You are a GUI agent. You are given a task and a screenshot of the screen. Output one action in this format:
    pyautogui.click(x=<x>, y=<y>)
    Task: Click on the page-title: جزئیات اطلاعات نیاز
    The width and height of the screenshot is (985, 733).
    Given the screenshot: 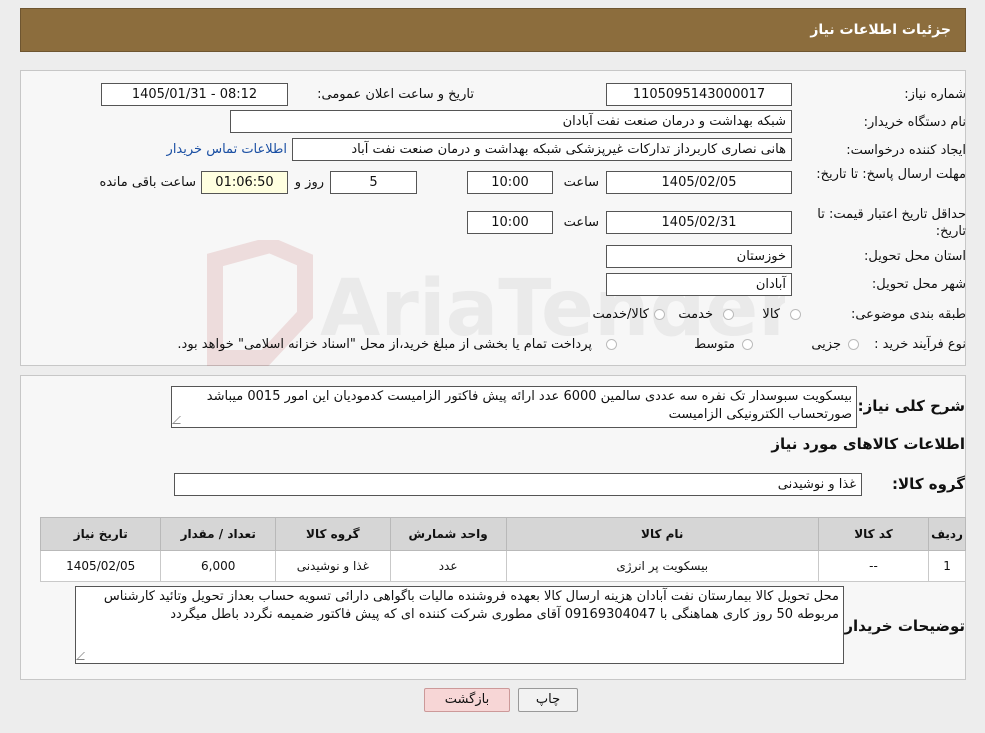 What is the action you would take?
    pyautogui.click(x=880, y=30)
    